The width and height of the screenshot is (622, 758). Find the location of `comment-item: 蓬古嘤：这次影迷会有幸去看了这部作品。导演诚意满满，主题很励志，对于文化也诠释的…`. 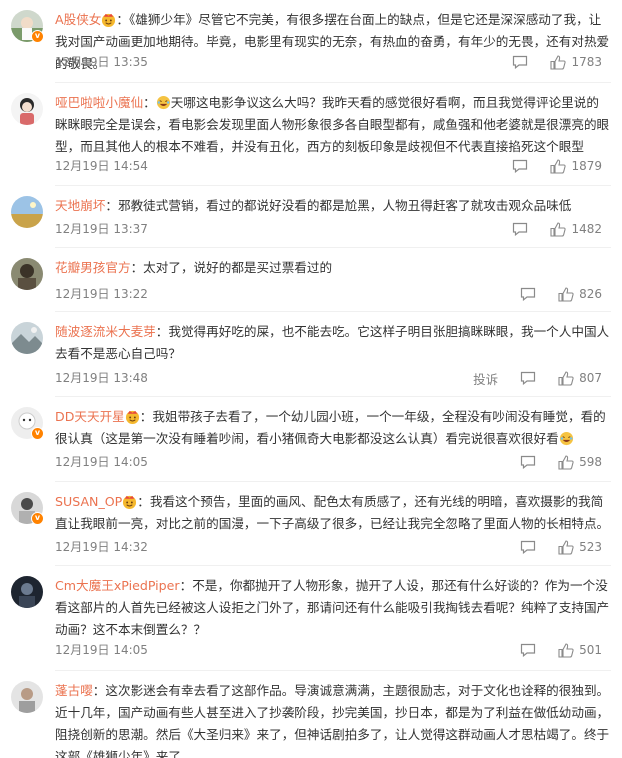

comment-item: 蓬古嘤：这次影迷会有幸去看了这部作品。导演诚意满满，主题很励志，对于文化也诠释的… is located at coordinates (311, 714).